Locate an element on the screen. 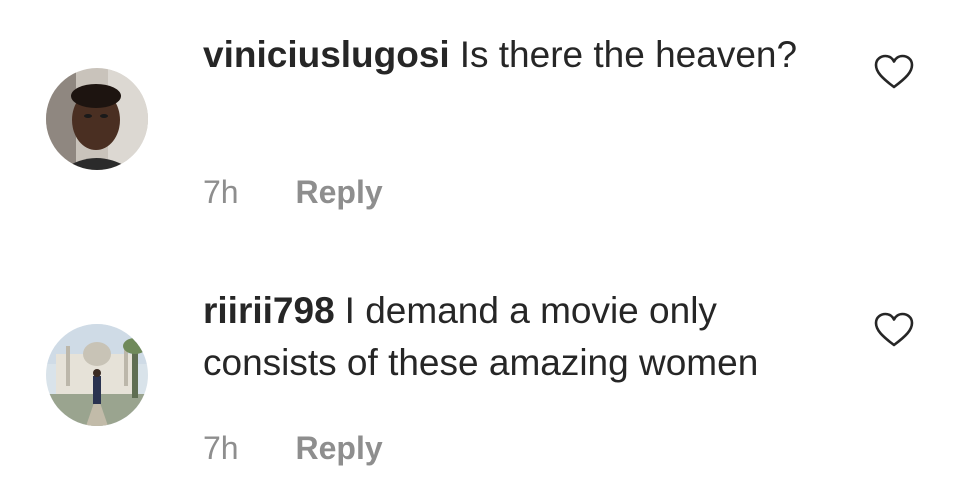 The image size is (980, 499). comment-text: viniciuslugosi Is there the heaven? is located at coordinates (523, 55).